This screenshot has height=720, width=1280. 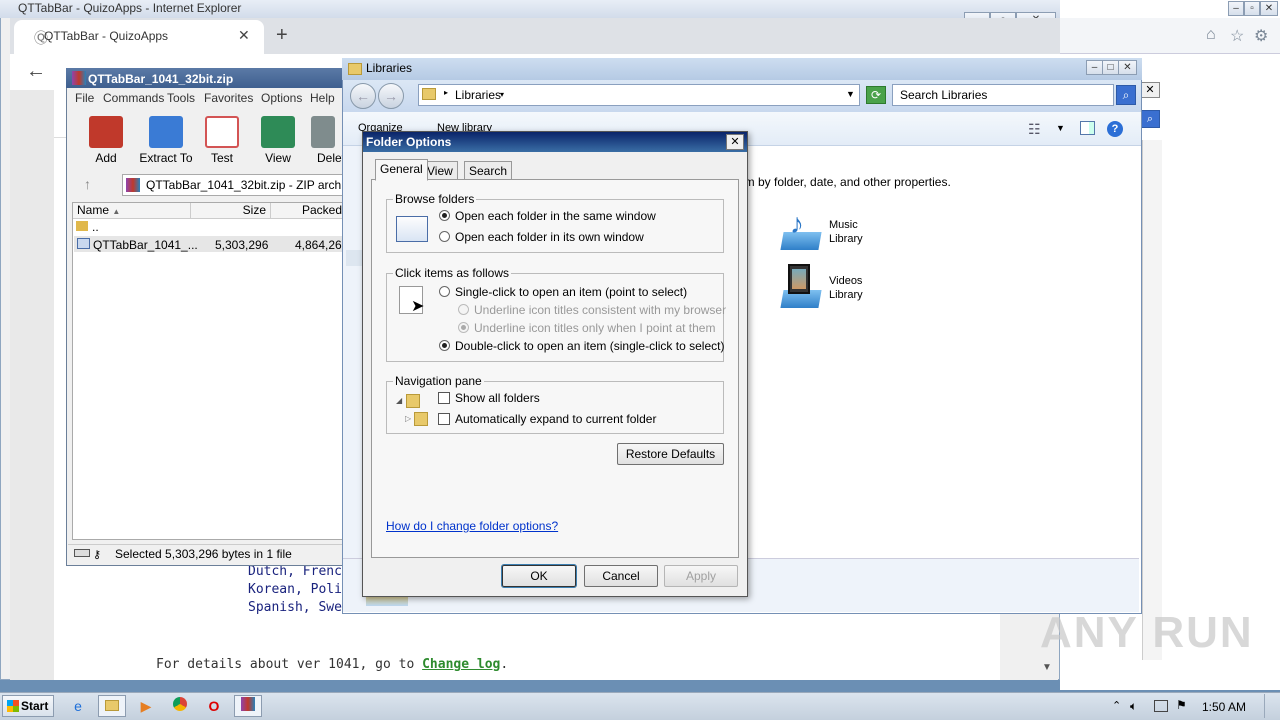 What do you see at coordinates (244, 35) in the screenshot?
I see `tab-close-icon: ✕` at bounding box center [244, 35].